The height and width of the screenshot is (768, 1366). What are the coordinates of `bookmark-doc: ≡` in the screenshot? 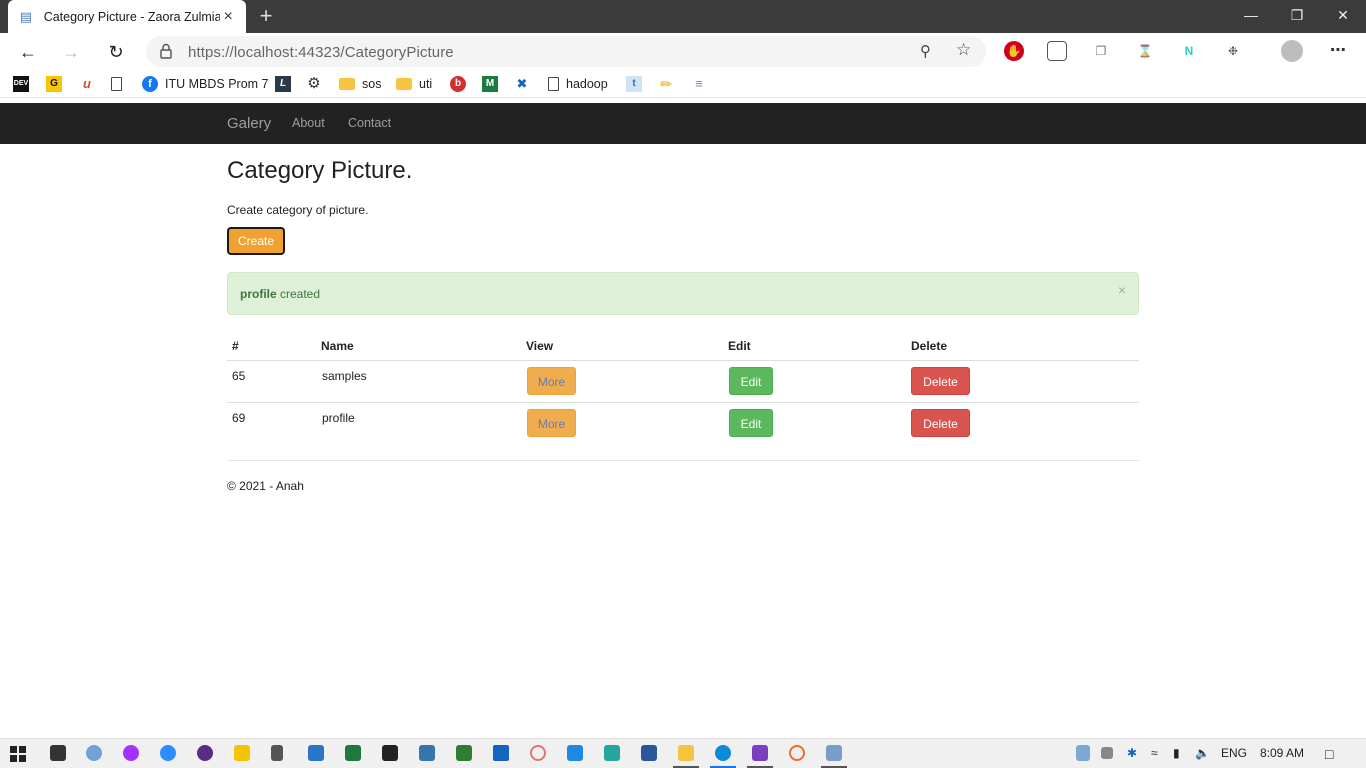 It's located at (702, 84).